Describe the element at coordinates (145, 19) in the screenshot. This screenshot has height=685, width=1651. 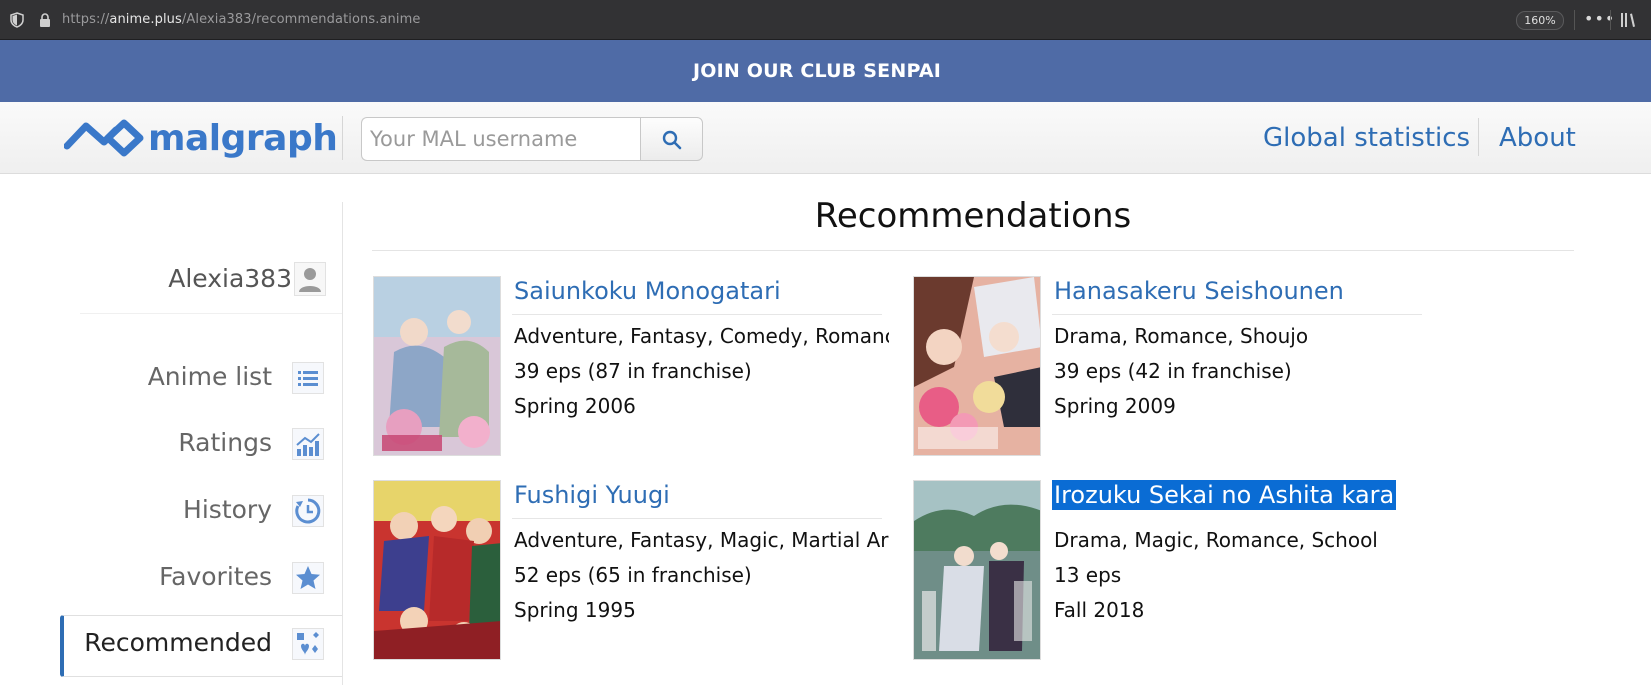
I see `url-host: anime.plus` at that location.